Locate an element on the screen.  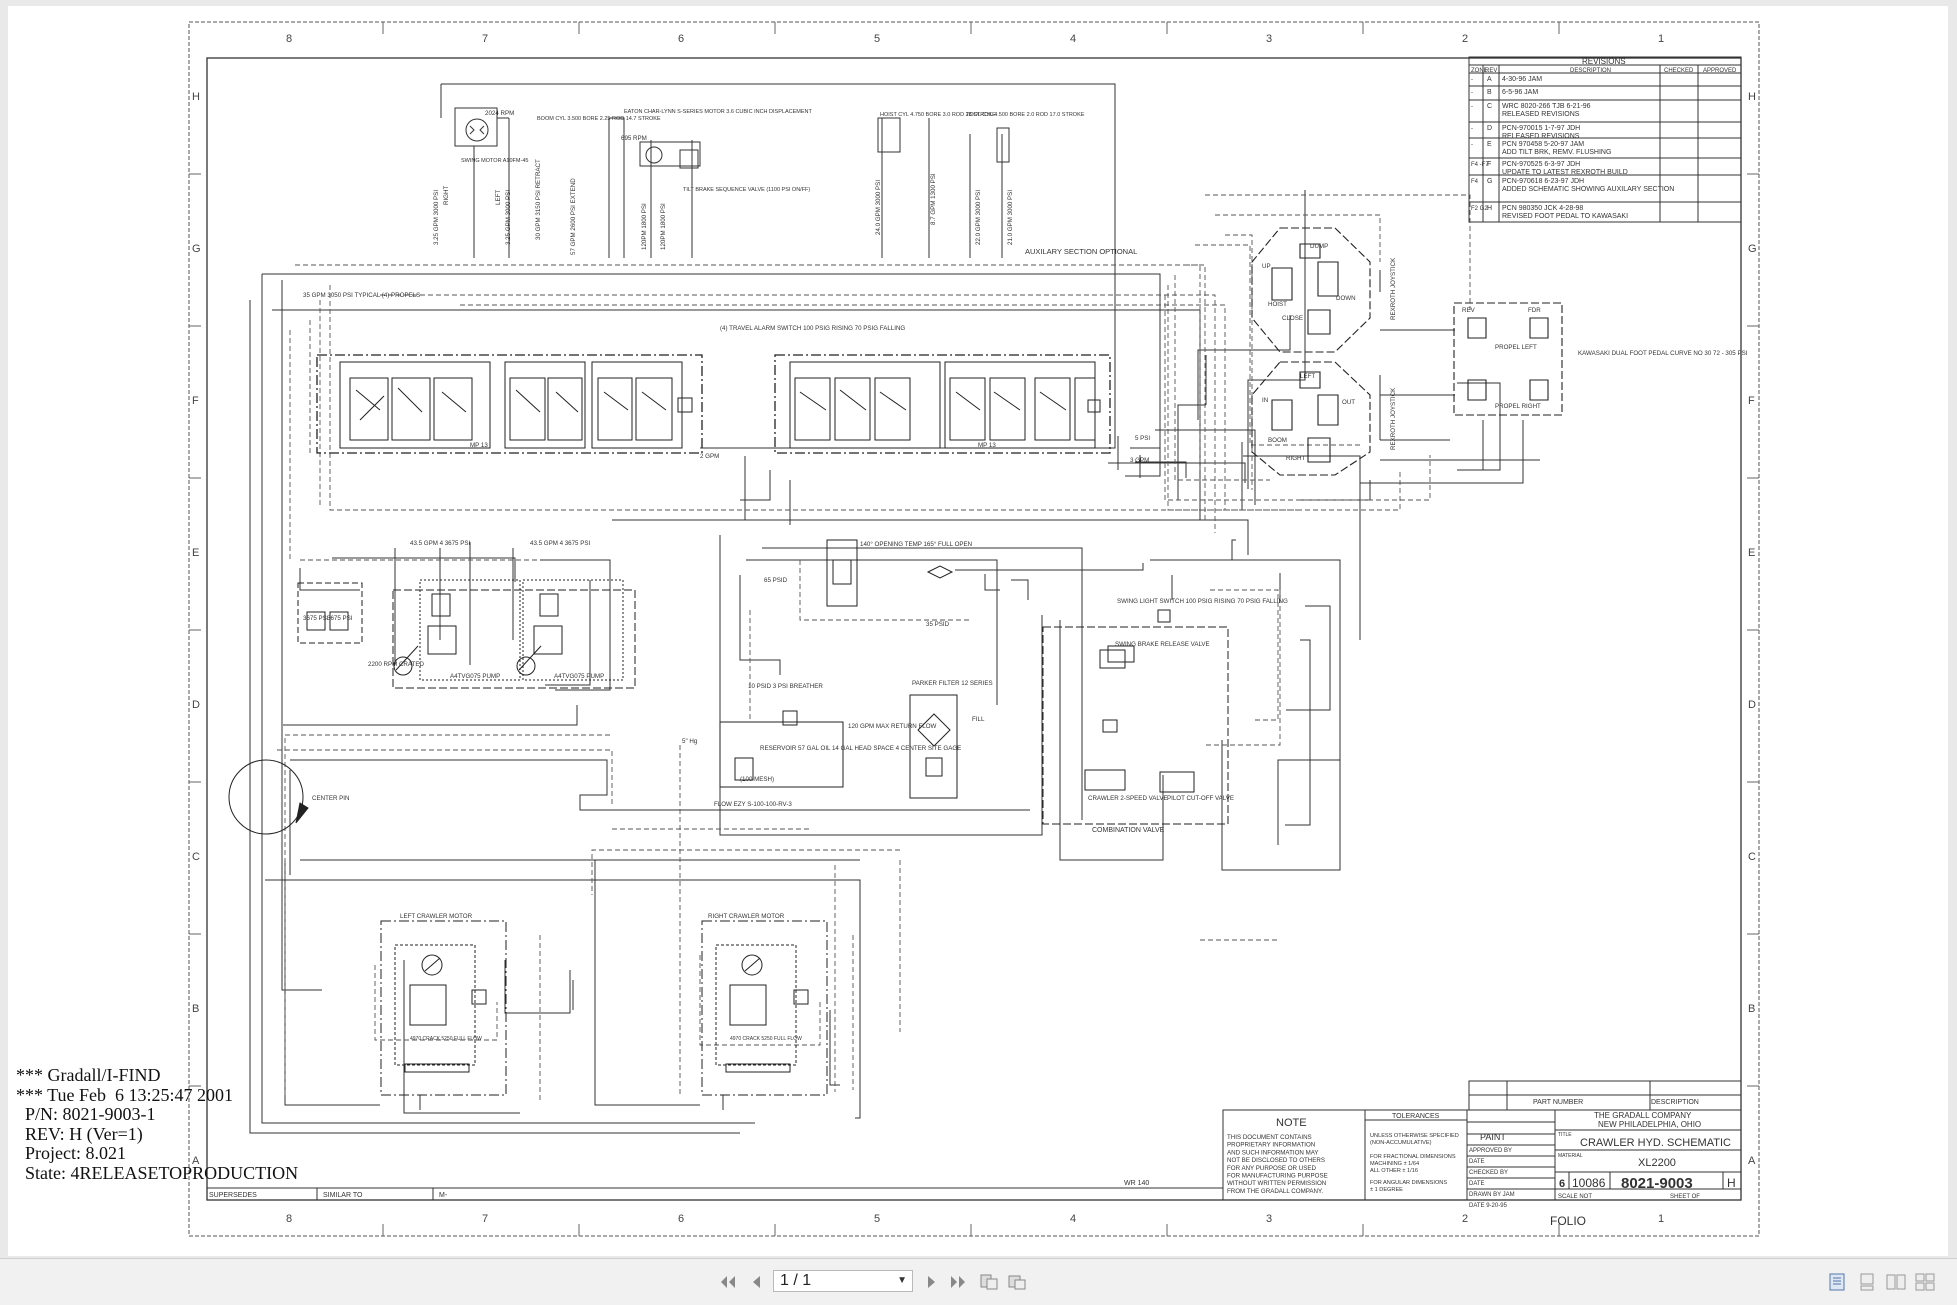
revision-desc: PCN-970525 6-3-97 JDH is located at coordinates (1541, 164).